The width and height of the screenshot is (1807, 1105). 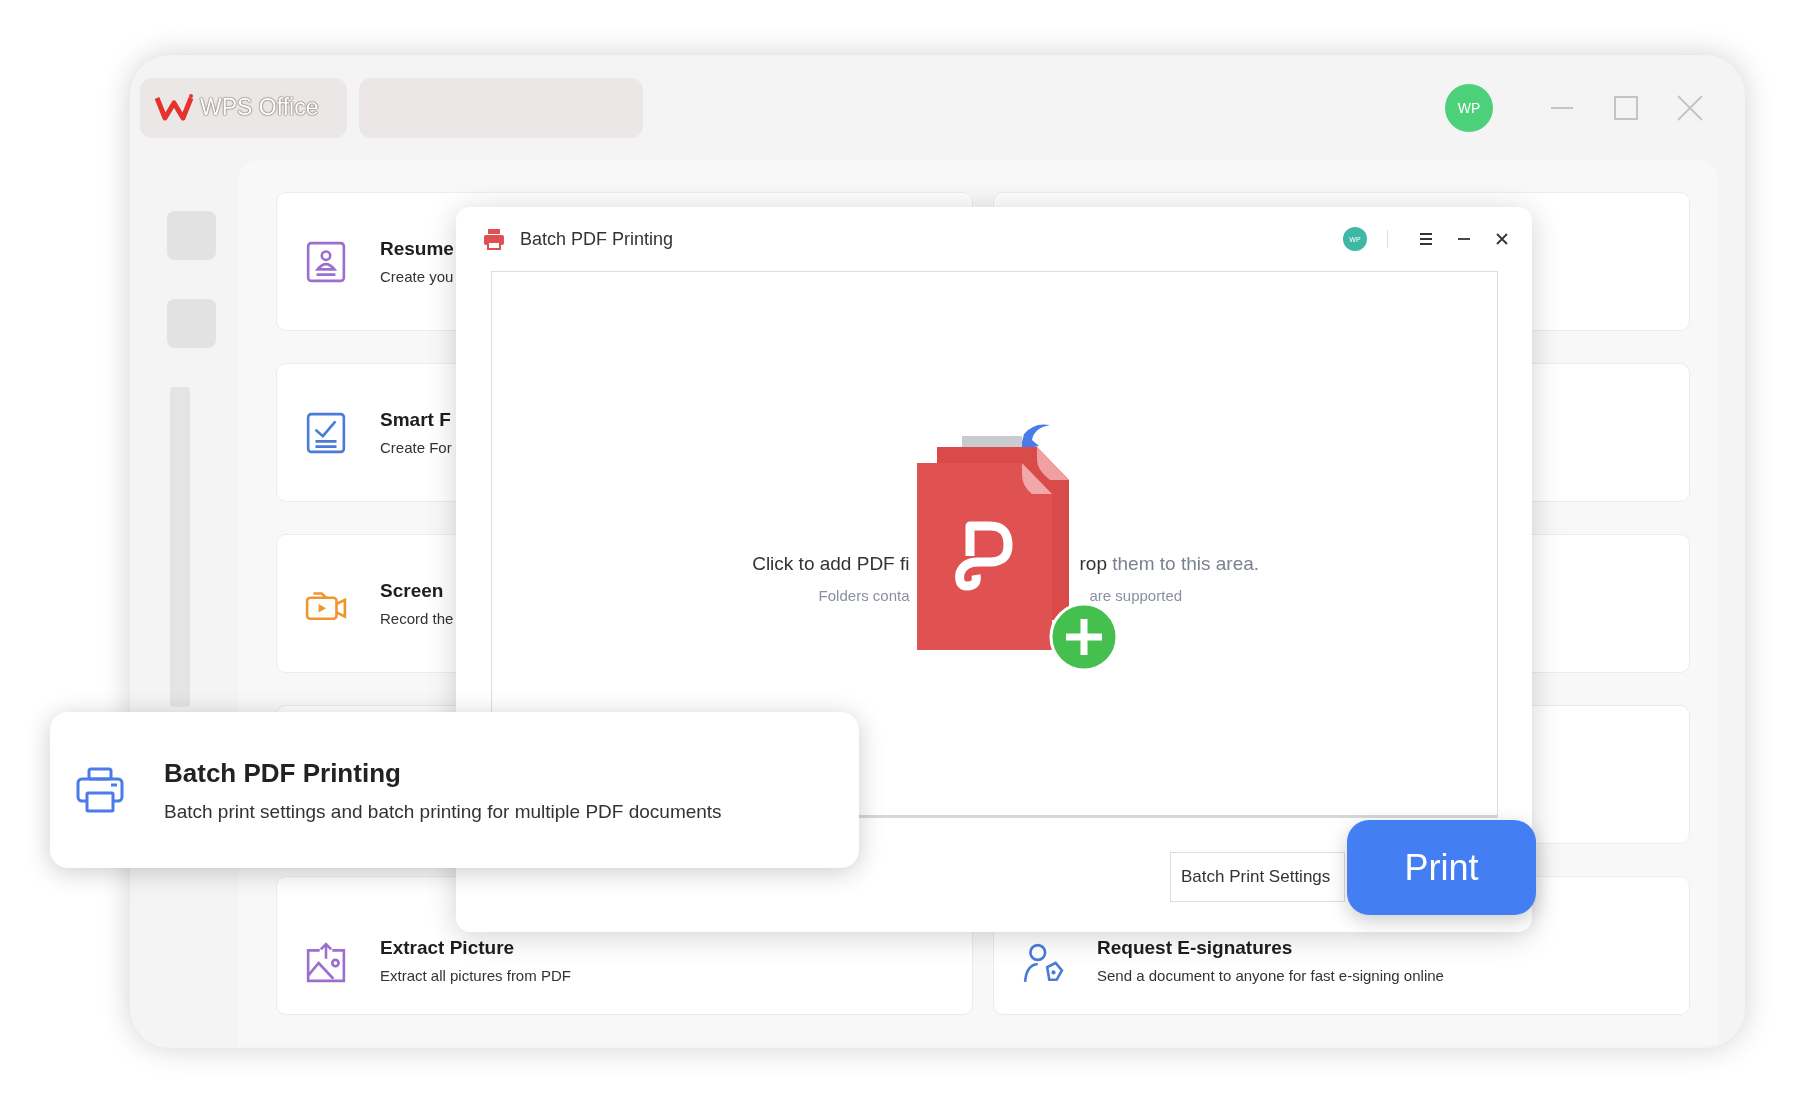 I want to click on card-title: Extract Picture, so click(x=448, y=948).